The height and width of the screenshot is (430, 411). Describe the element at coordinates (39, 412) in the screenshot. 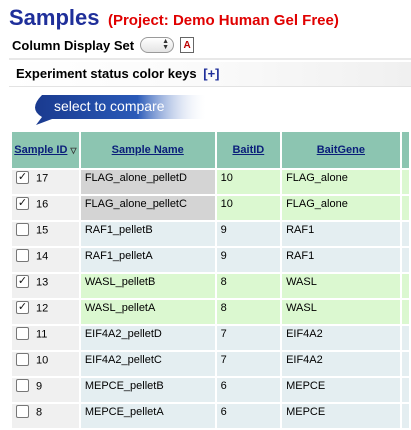

I see `sample-id: 8` at that location.